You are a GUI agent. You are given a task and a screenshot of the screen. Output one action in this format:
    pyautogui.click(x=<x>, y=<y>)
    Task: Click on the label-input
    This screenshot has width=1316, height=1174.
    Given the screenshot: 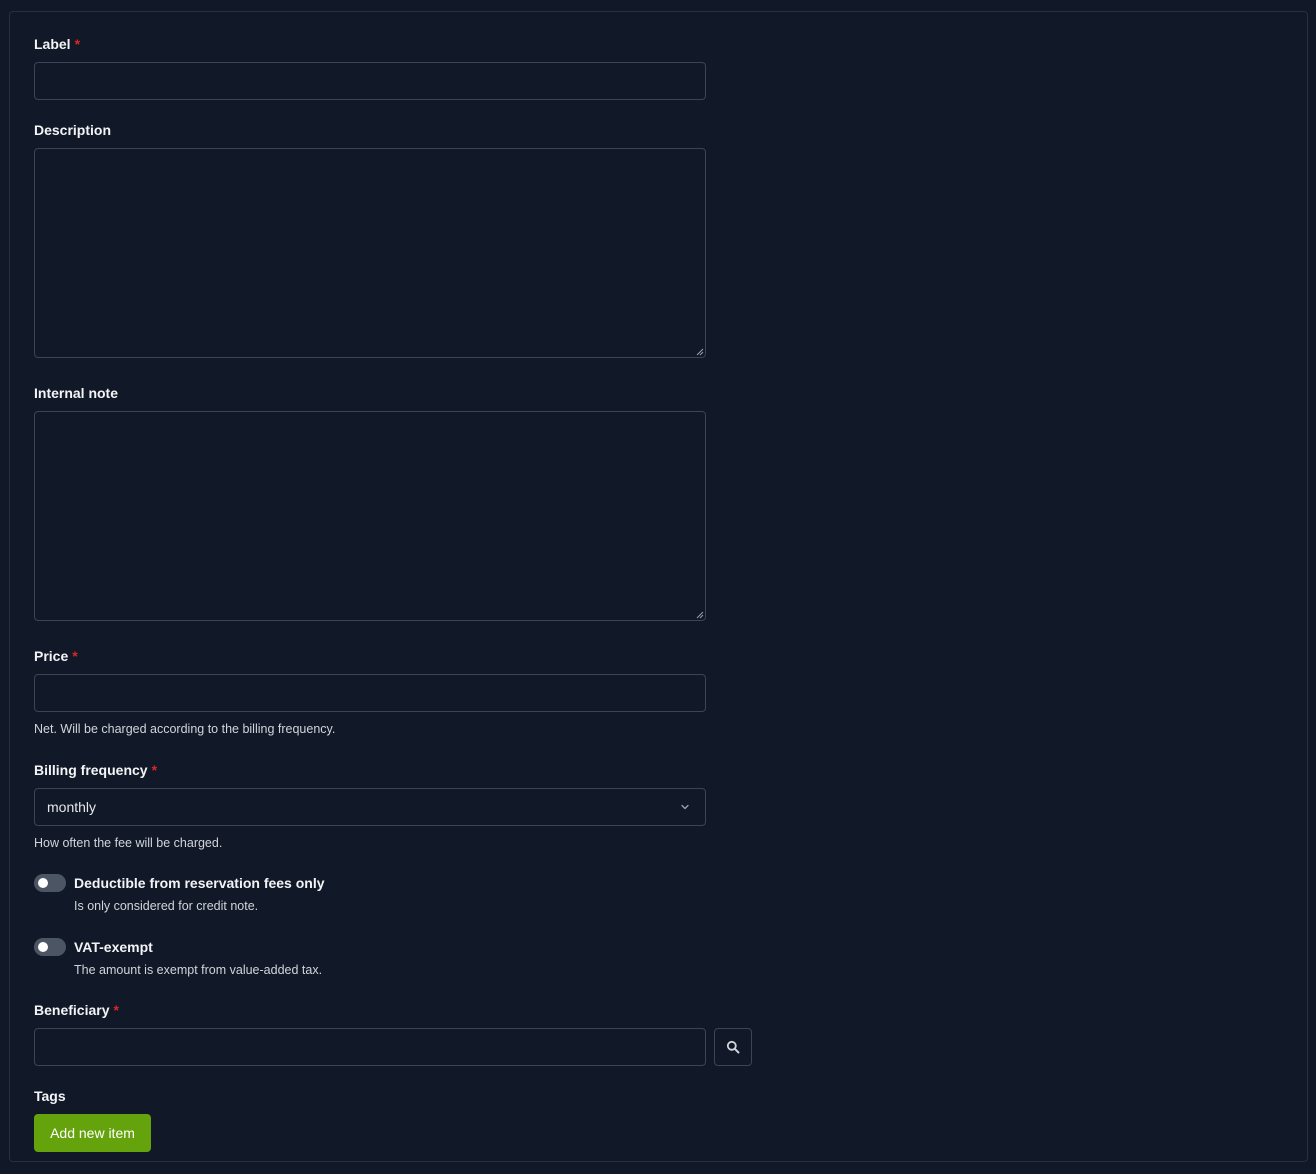 What is the action you would take?
    pyautogui.click(x=370, y=81)
    